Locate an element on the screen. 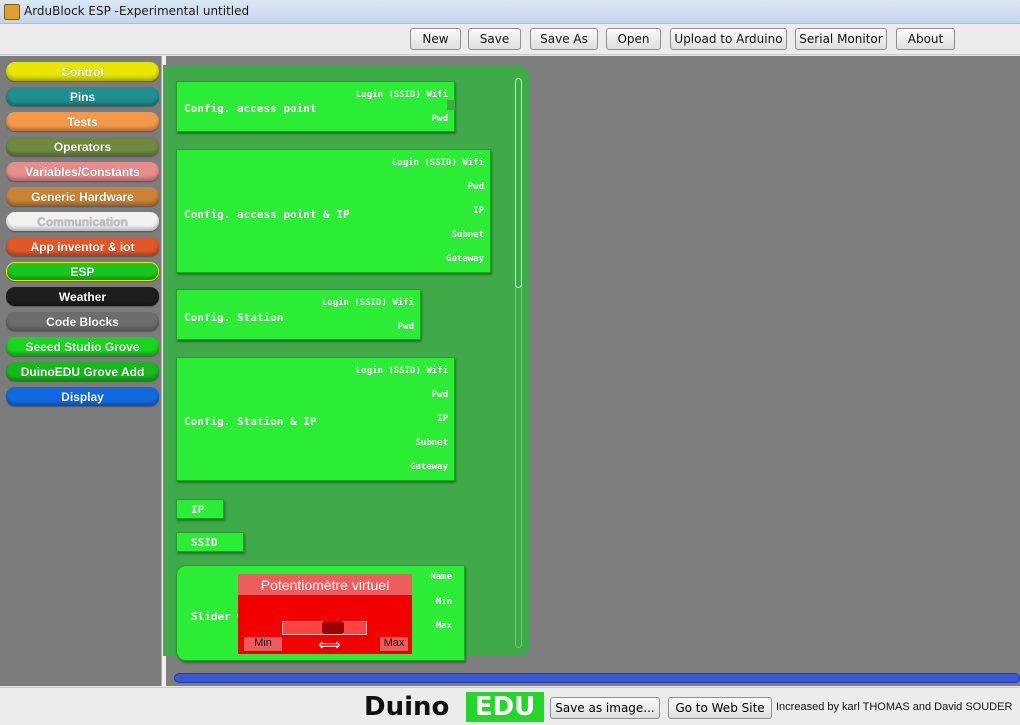  socket-label: Max is located at coordinates (443, 626).